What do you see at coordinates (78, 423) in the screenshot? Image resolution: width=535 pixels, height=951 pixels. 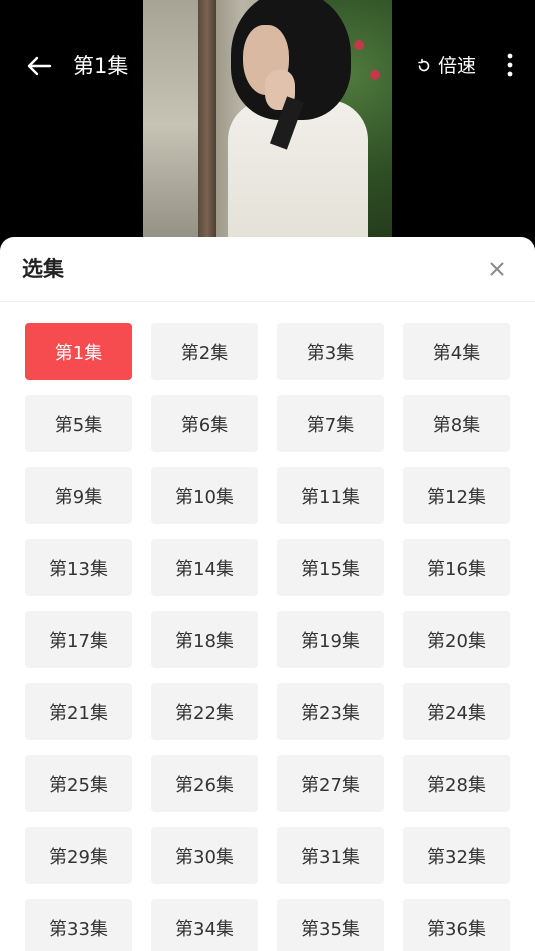 I see `episode-button: 第5集` at bounding box center [78, 423].